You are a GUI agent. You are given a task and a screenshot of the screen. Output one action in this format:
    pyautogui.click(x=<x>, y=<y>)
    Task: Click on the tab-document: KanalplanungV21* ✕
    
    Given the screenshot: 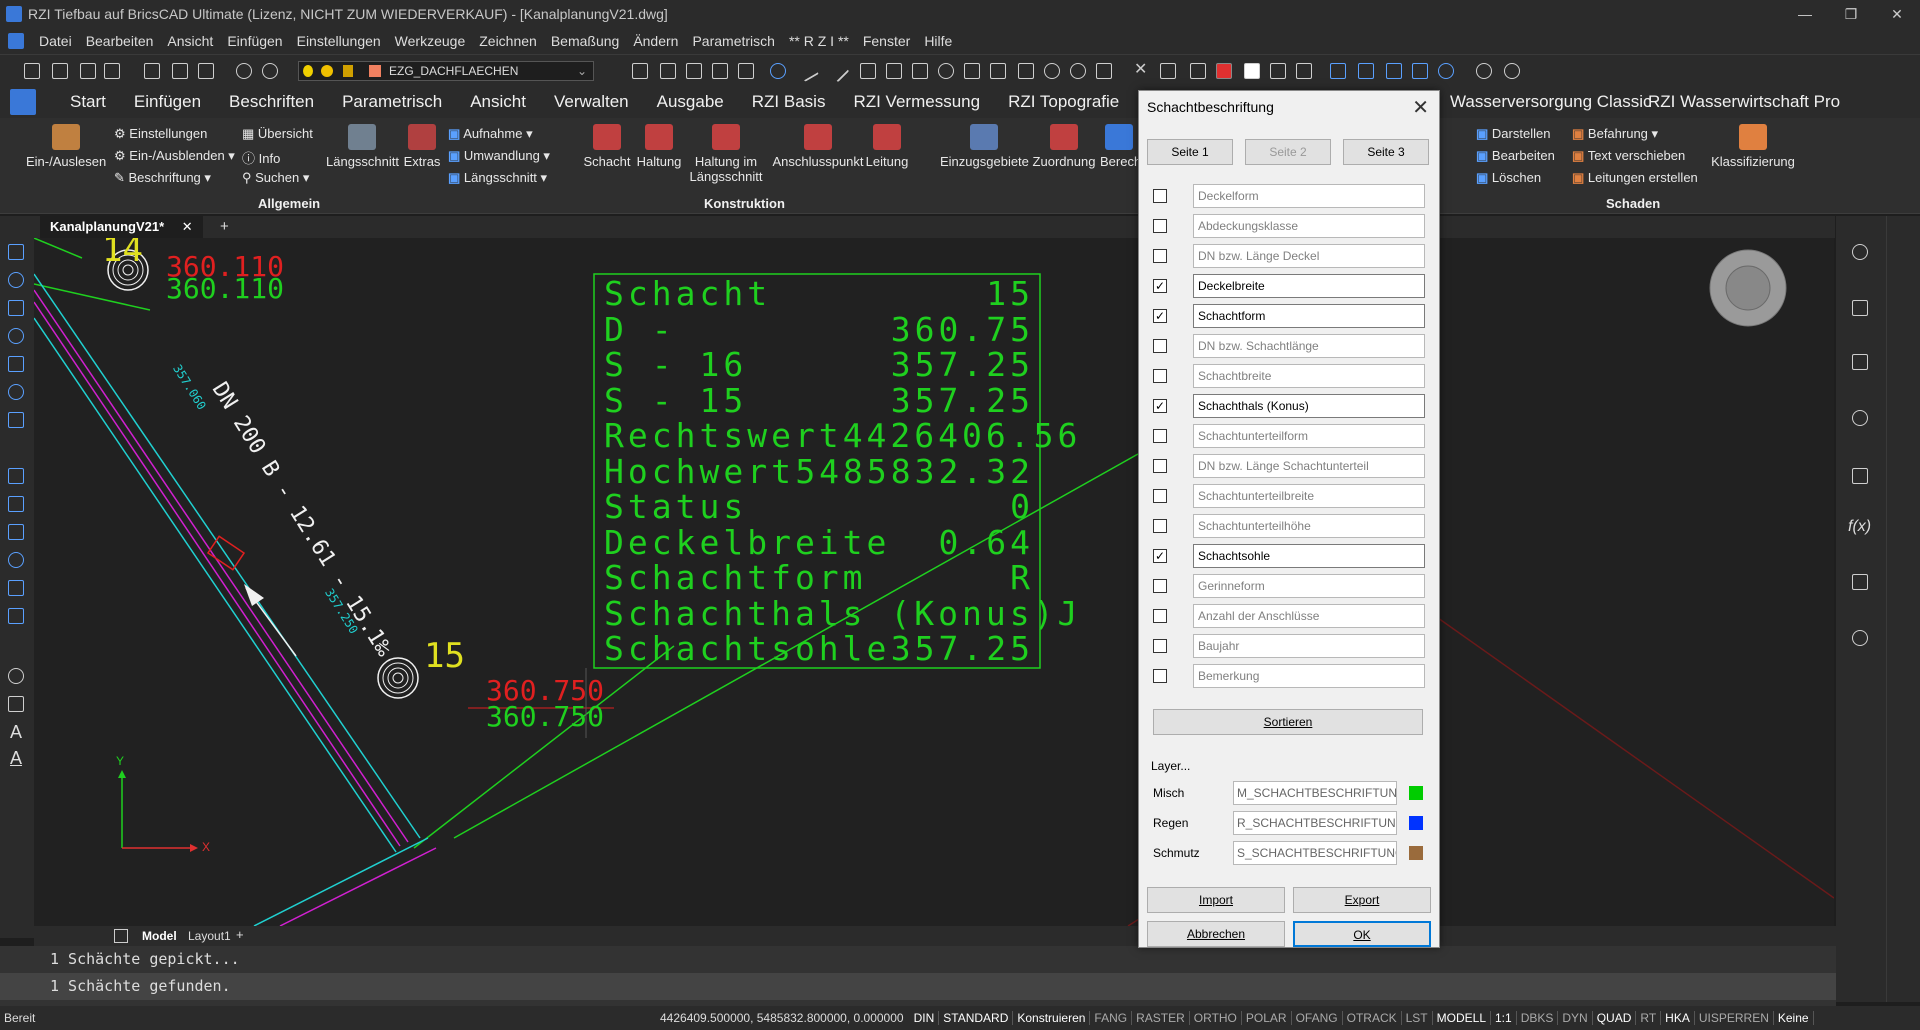 What is the action you would take?
    pyautogui.click(x=121, y=227)
    